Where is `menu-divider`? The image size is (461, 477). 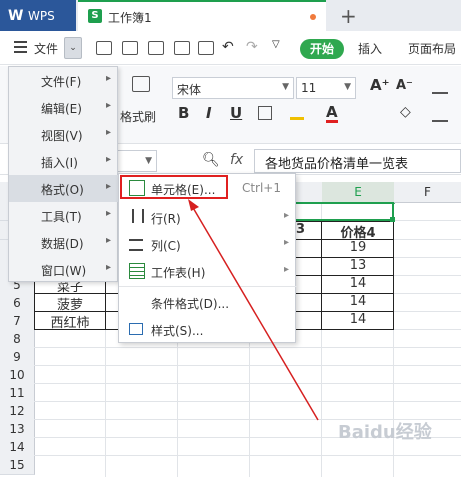 menu-divider is located at coordinates (208, 286).